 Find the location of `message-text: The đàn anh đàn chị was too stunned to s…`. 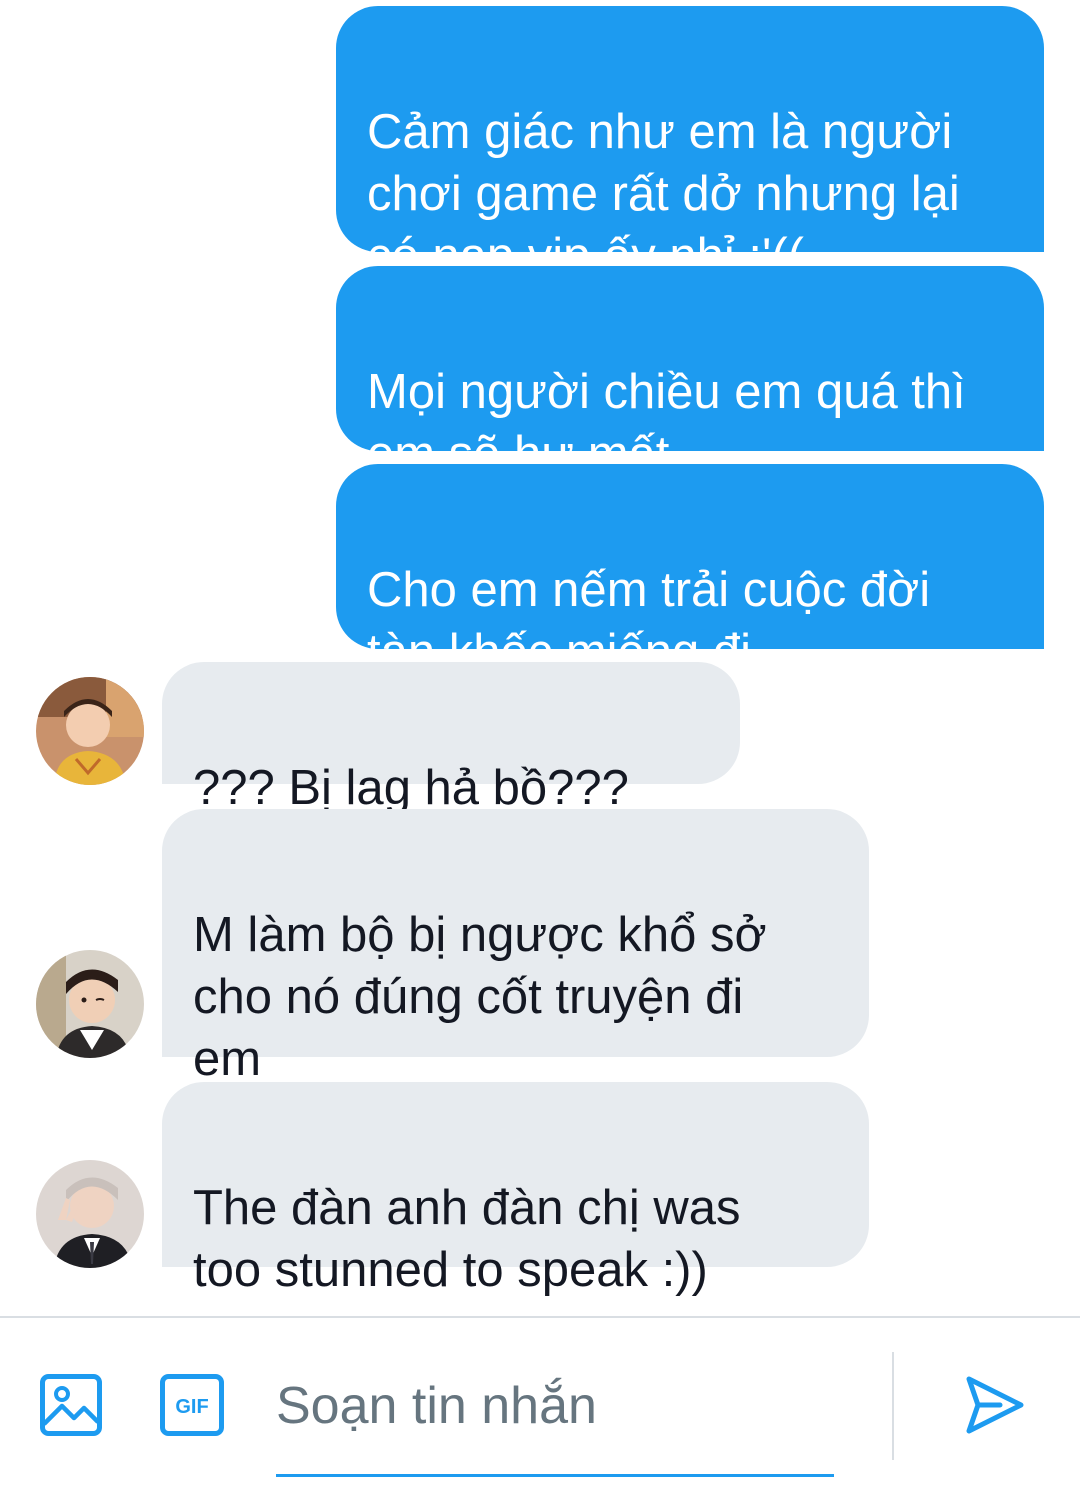

message-text: The đàn anh đàn chị was too stunned to s… is located at coordinates (467, 1239).